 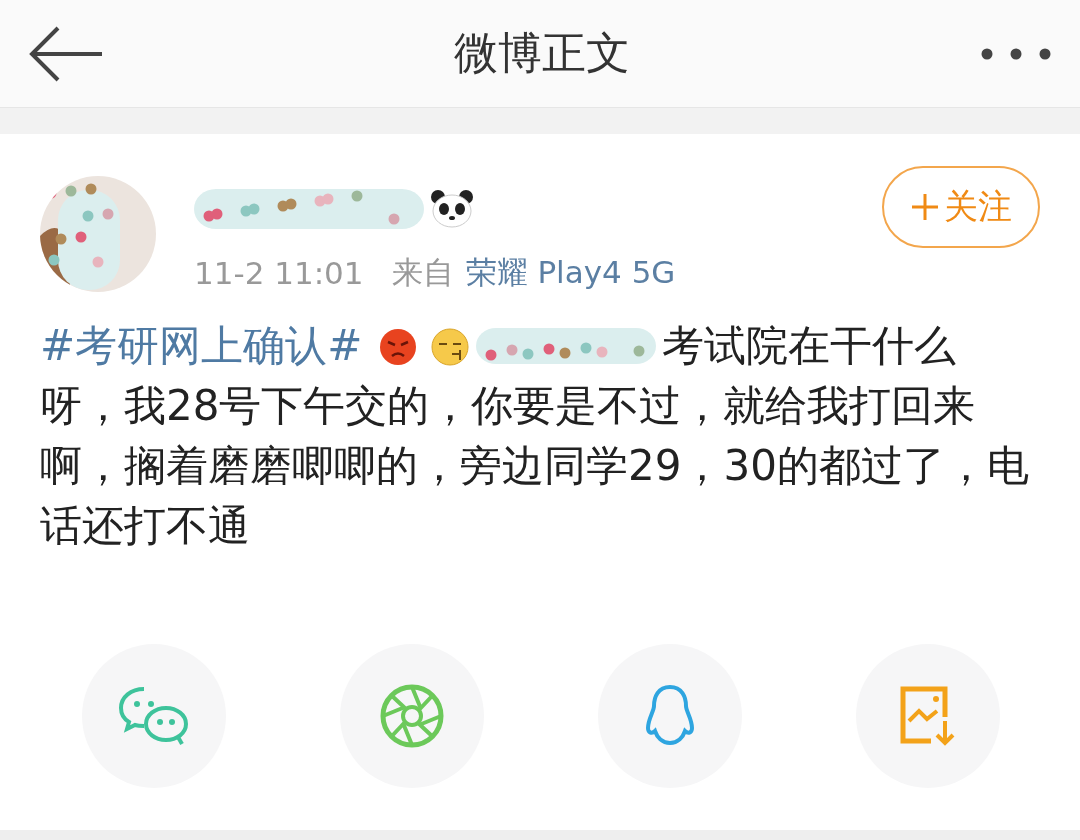 What do you see at coordinates (412, 716) in the screenshot?
I see `aperture-icon` at bounding box center [412, 716].